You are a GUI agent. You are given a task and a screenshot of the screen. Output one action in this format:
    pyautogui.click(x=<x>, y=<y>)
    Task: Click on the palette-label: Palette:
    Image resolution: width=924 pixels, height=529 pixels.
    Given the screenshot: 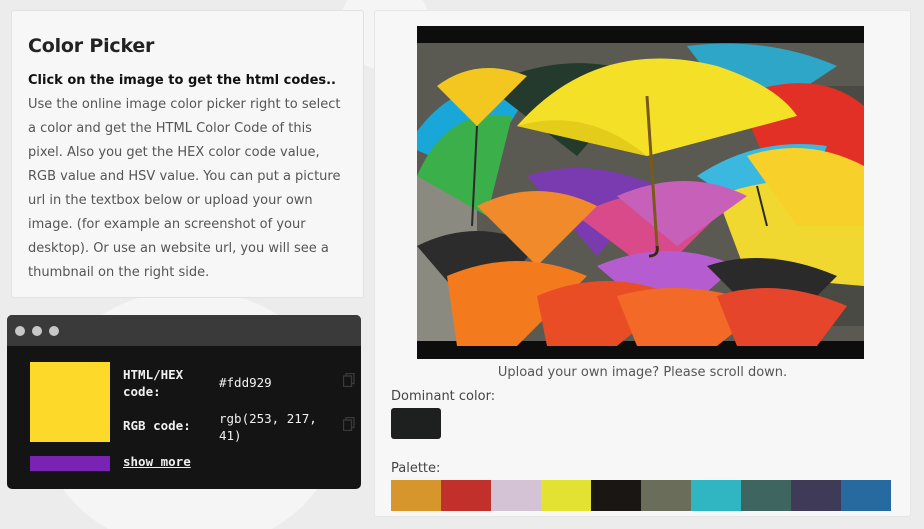 What is the action you would take?
    pyautogui.click(x=416, y=468)
    